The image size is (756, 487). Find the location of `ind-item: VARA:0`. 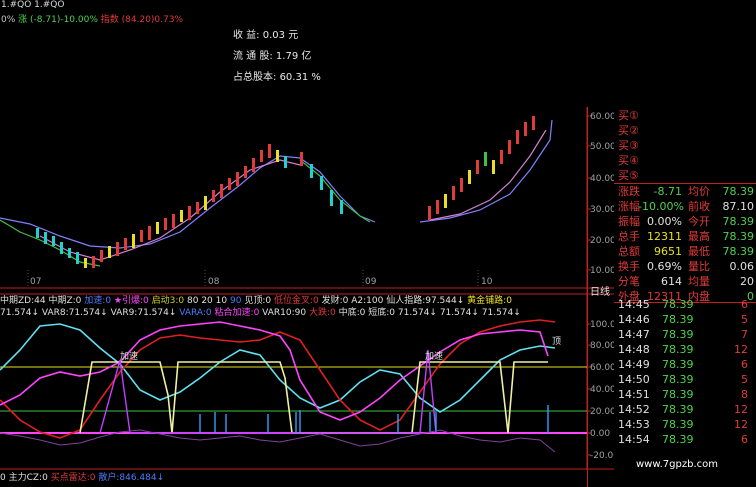

ind-item: VARA:0 is located at coordinates (195, 313).